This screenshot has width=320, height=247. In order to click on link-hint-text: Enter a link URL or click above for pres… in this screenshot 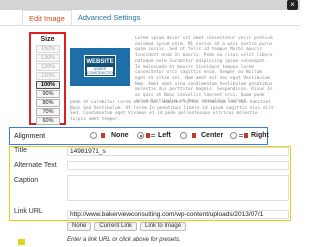, I will do `click(124, 240)`.